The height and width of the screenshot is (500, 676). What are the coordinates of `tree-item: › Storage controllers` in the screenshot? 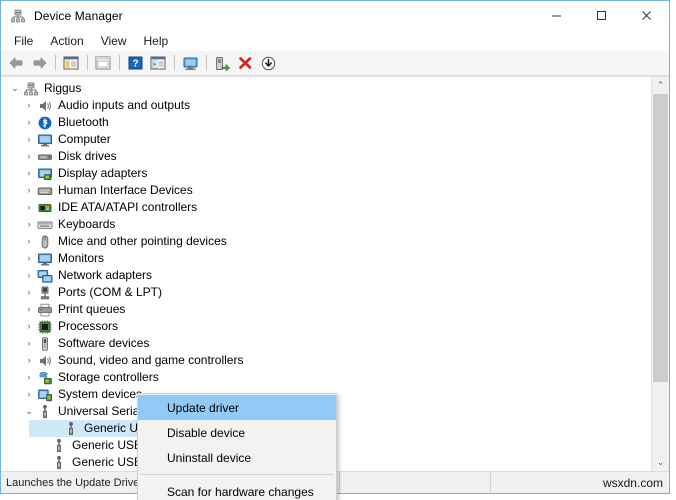 It's located at (326, 377).